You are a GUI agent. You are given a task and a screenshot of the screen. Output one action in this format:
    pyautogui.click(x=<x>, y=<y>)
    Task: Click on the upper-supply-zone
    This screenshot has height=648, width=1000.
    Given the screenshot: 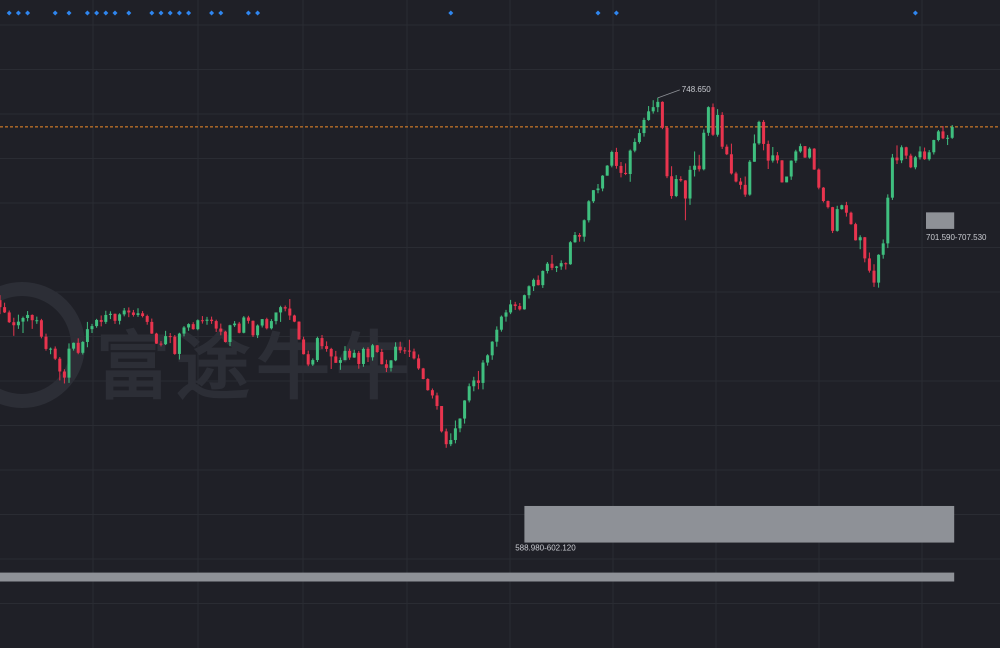 What is the action you would take?
    pyautogui.click(x=940, y=220)
    